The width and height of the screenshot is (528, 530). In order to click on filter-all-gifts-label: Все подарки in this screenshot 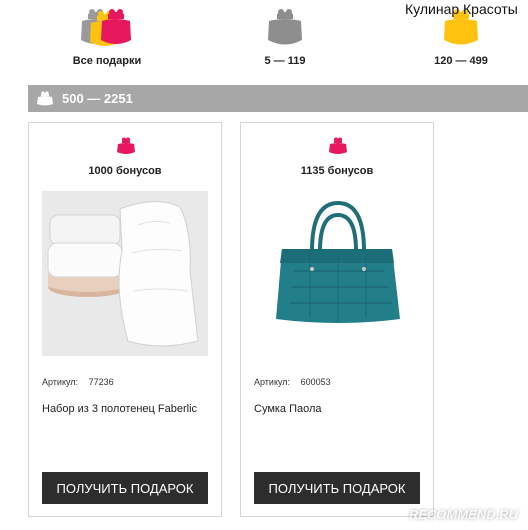, I will do `click(107, 61)`.